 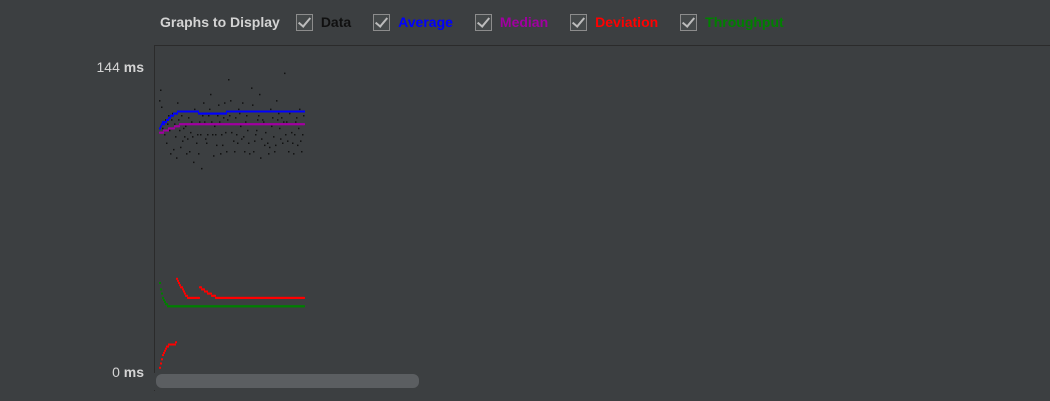 I want to click on series-deviation, so click(x=232, y=323).